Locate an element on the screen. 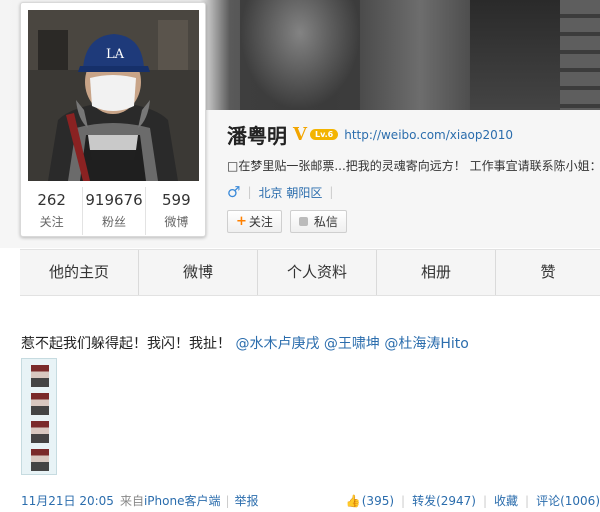 Image resolution: width=600 pixels, height=512 pixels. profile-stats: 262 关注 919676 粉丝 599 微博 is located at coordinates (114, 211).